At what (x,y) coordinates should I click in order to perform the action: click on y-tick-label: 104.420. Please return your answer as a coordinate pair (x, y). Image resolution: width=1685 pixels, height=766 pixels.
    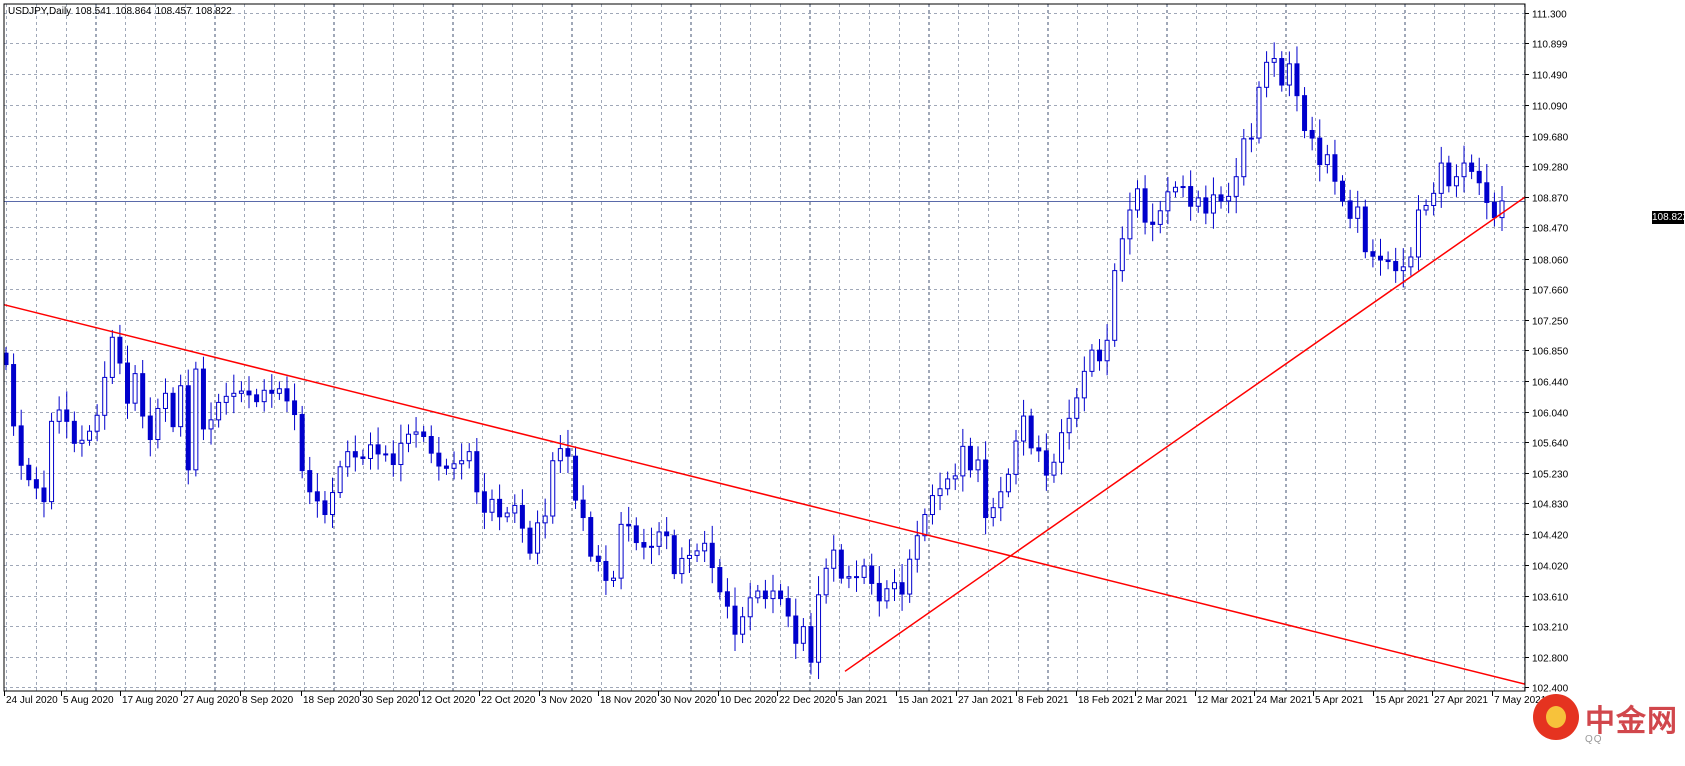
    Looking at the image, I should click on (1550, 536).